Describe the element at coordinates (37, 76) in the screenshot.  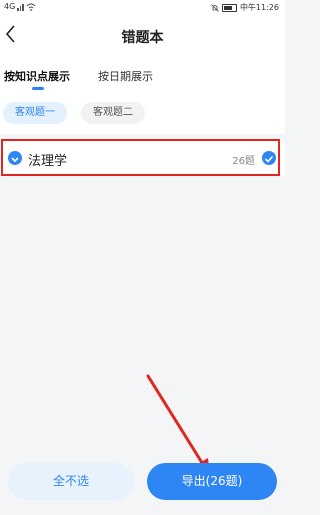
I see `tab-by-knowledge-point: 按知识点展示` at that location.